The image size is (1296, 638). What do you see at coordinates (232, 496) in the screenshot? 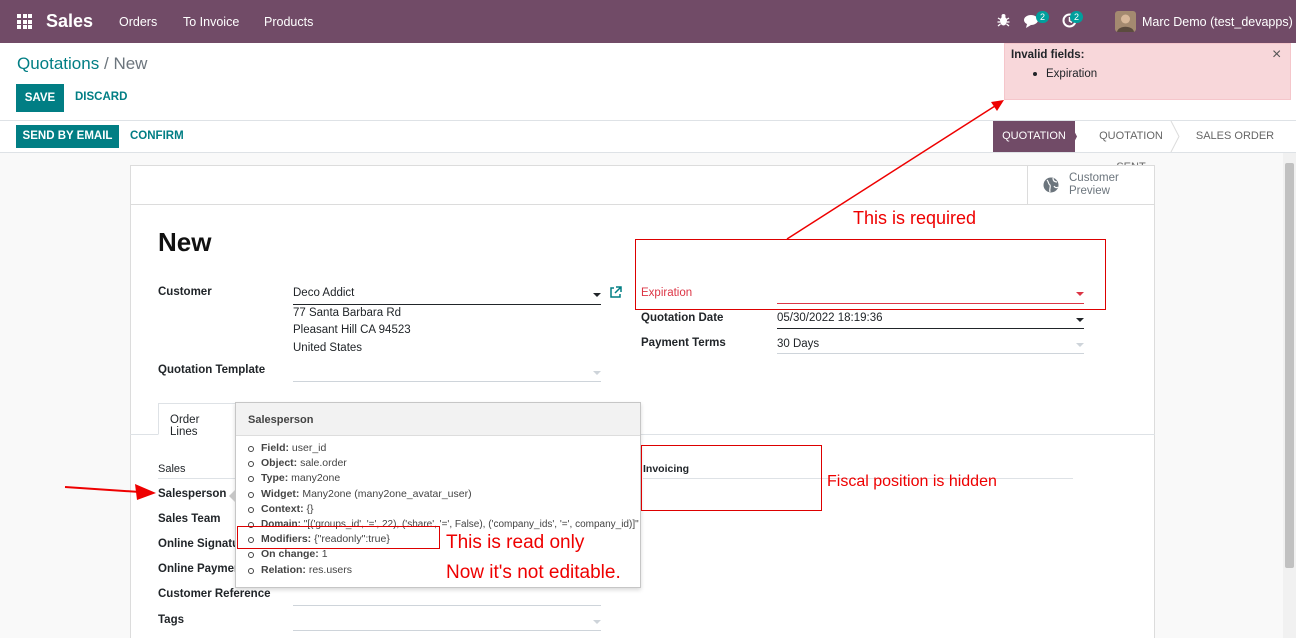
I see `tooltip-pointer` at bounding box center [232, 496].